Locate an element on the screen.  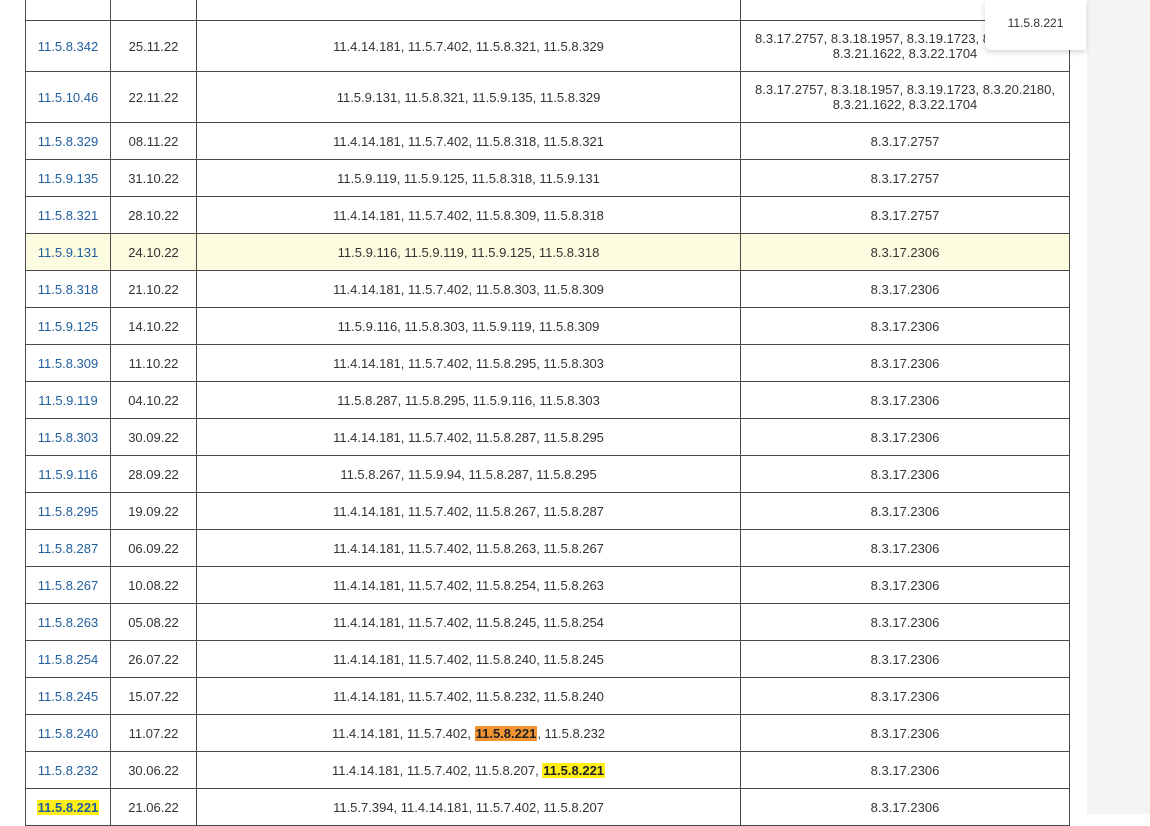
version-cell: 11.5.8.232 is located at coordinates (68, 770).